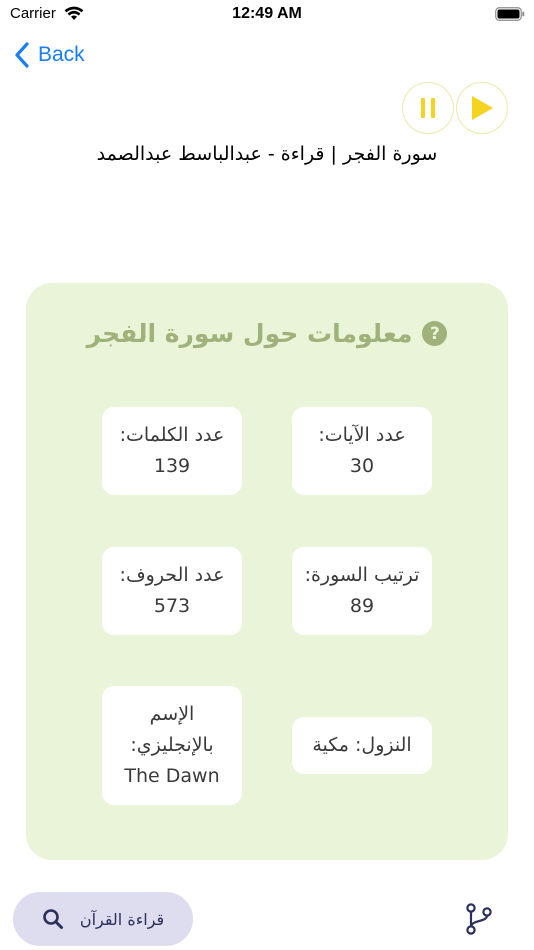 The height and width of the screenshot is (950, 534). I want to click on stat-revelation: النزول: مكية, so click(362, 745).